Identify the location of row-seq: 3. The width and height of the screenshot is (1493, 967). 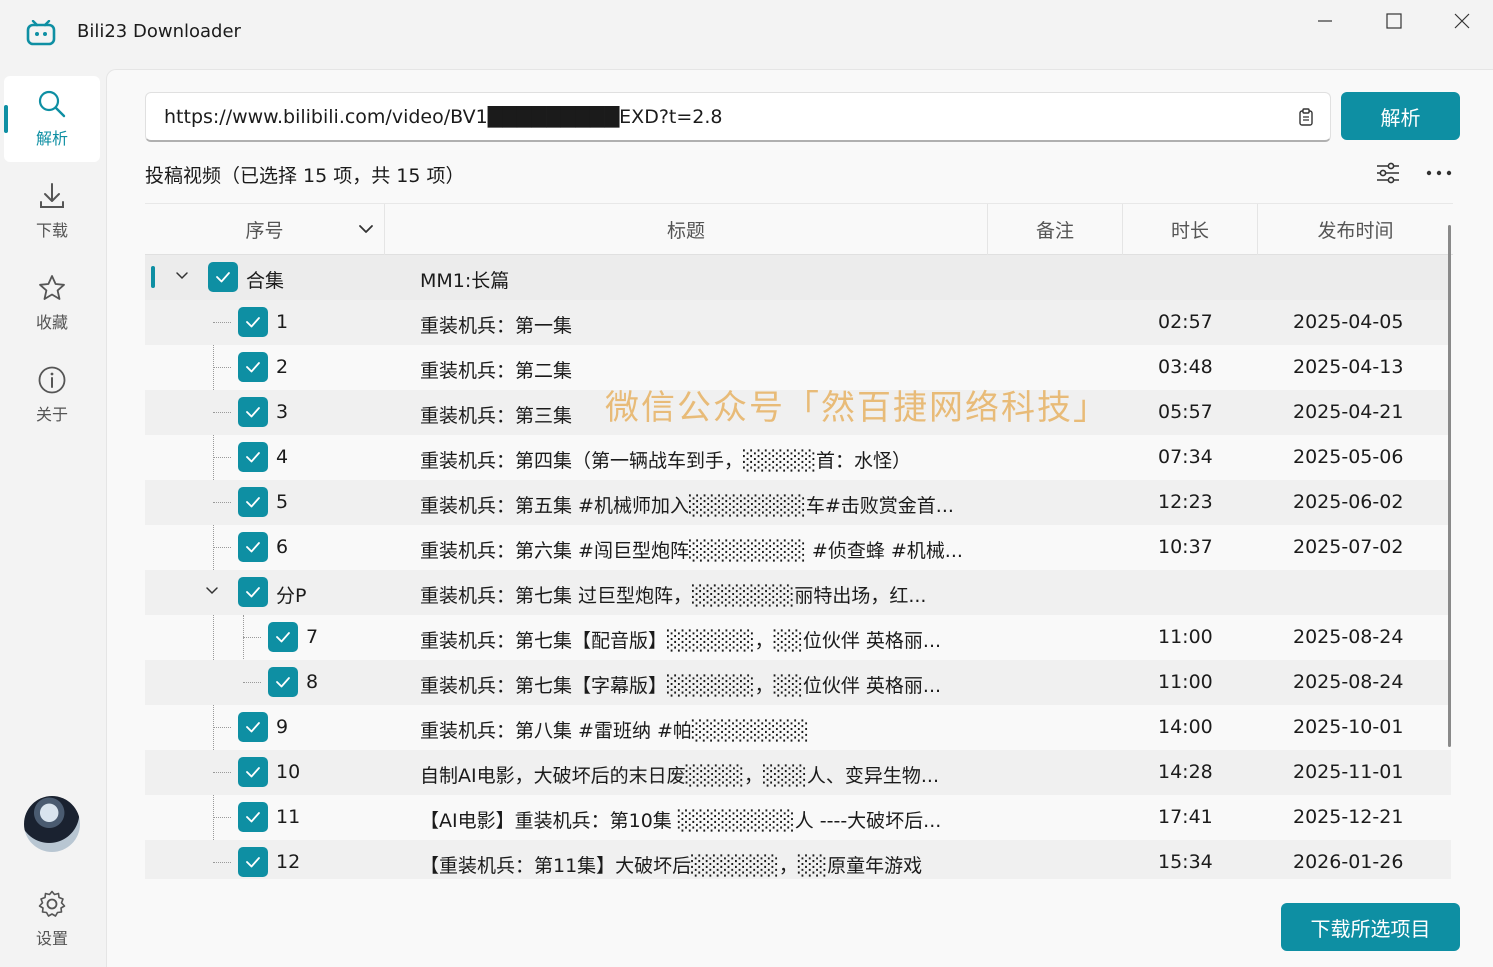
(282, 412).